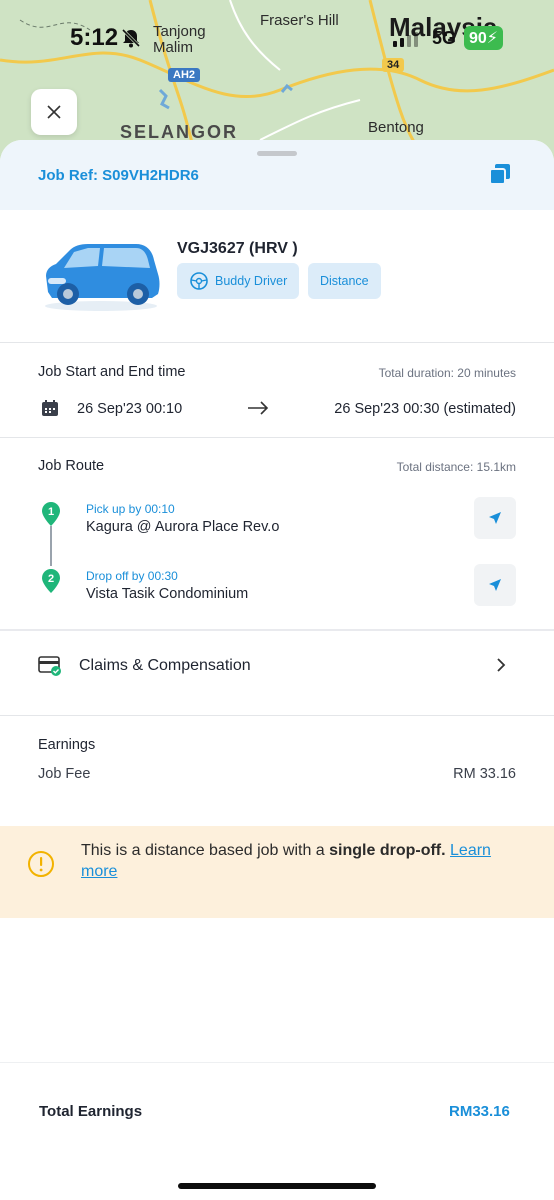  What do you see at coordinates (205, 850) in the screenshot?
I see `notice-text-prefix: This is a distance based job with a` at bounding box center [205, 850].